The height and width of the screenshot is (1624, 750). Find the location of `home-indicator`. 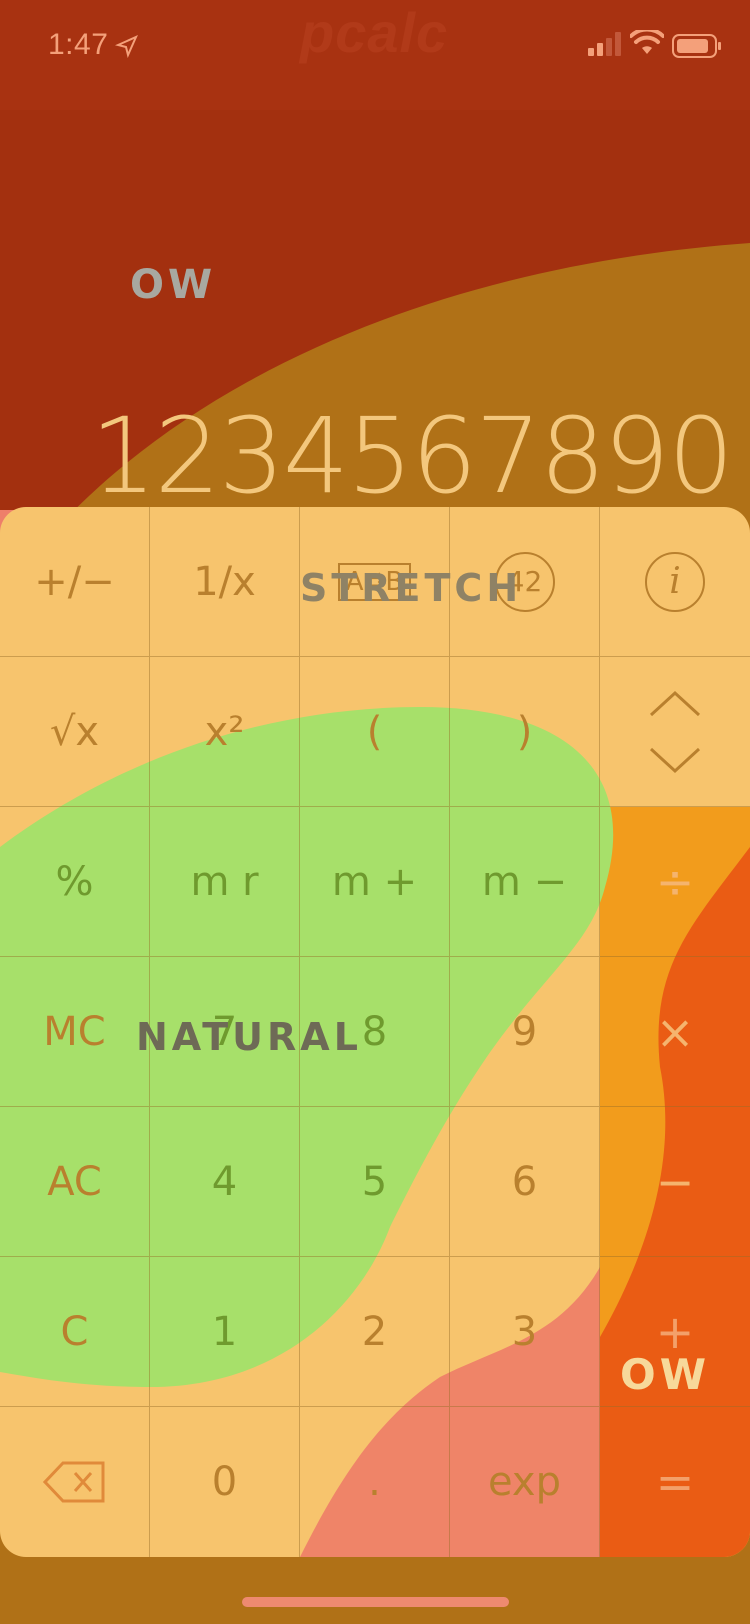

home-indicator is located at coordinates (375, 1602).